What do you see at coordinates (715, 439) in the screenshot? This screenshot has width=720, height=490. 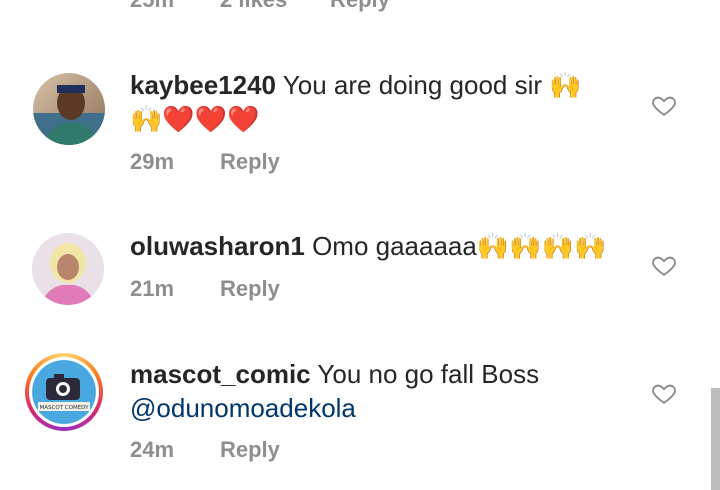 I see `scrollbar` at bounding box center [715, 439].